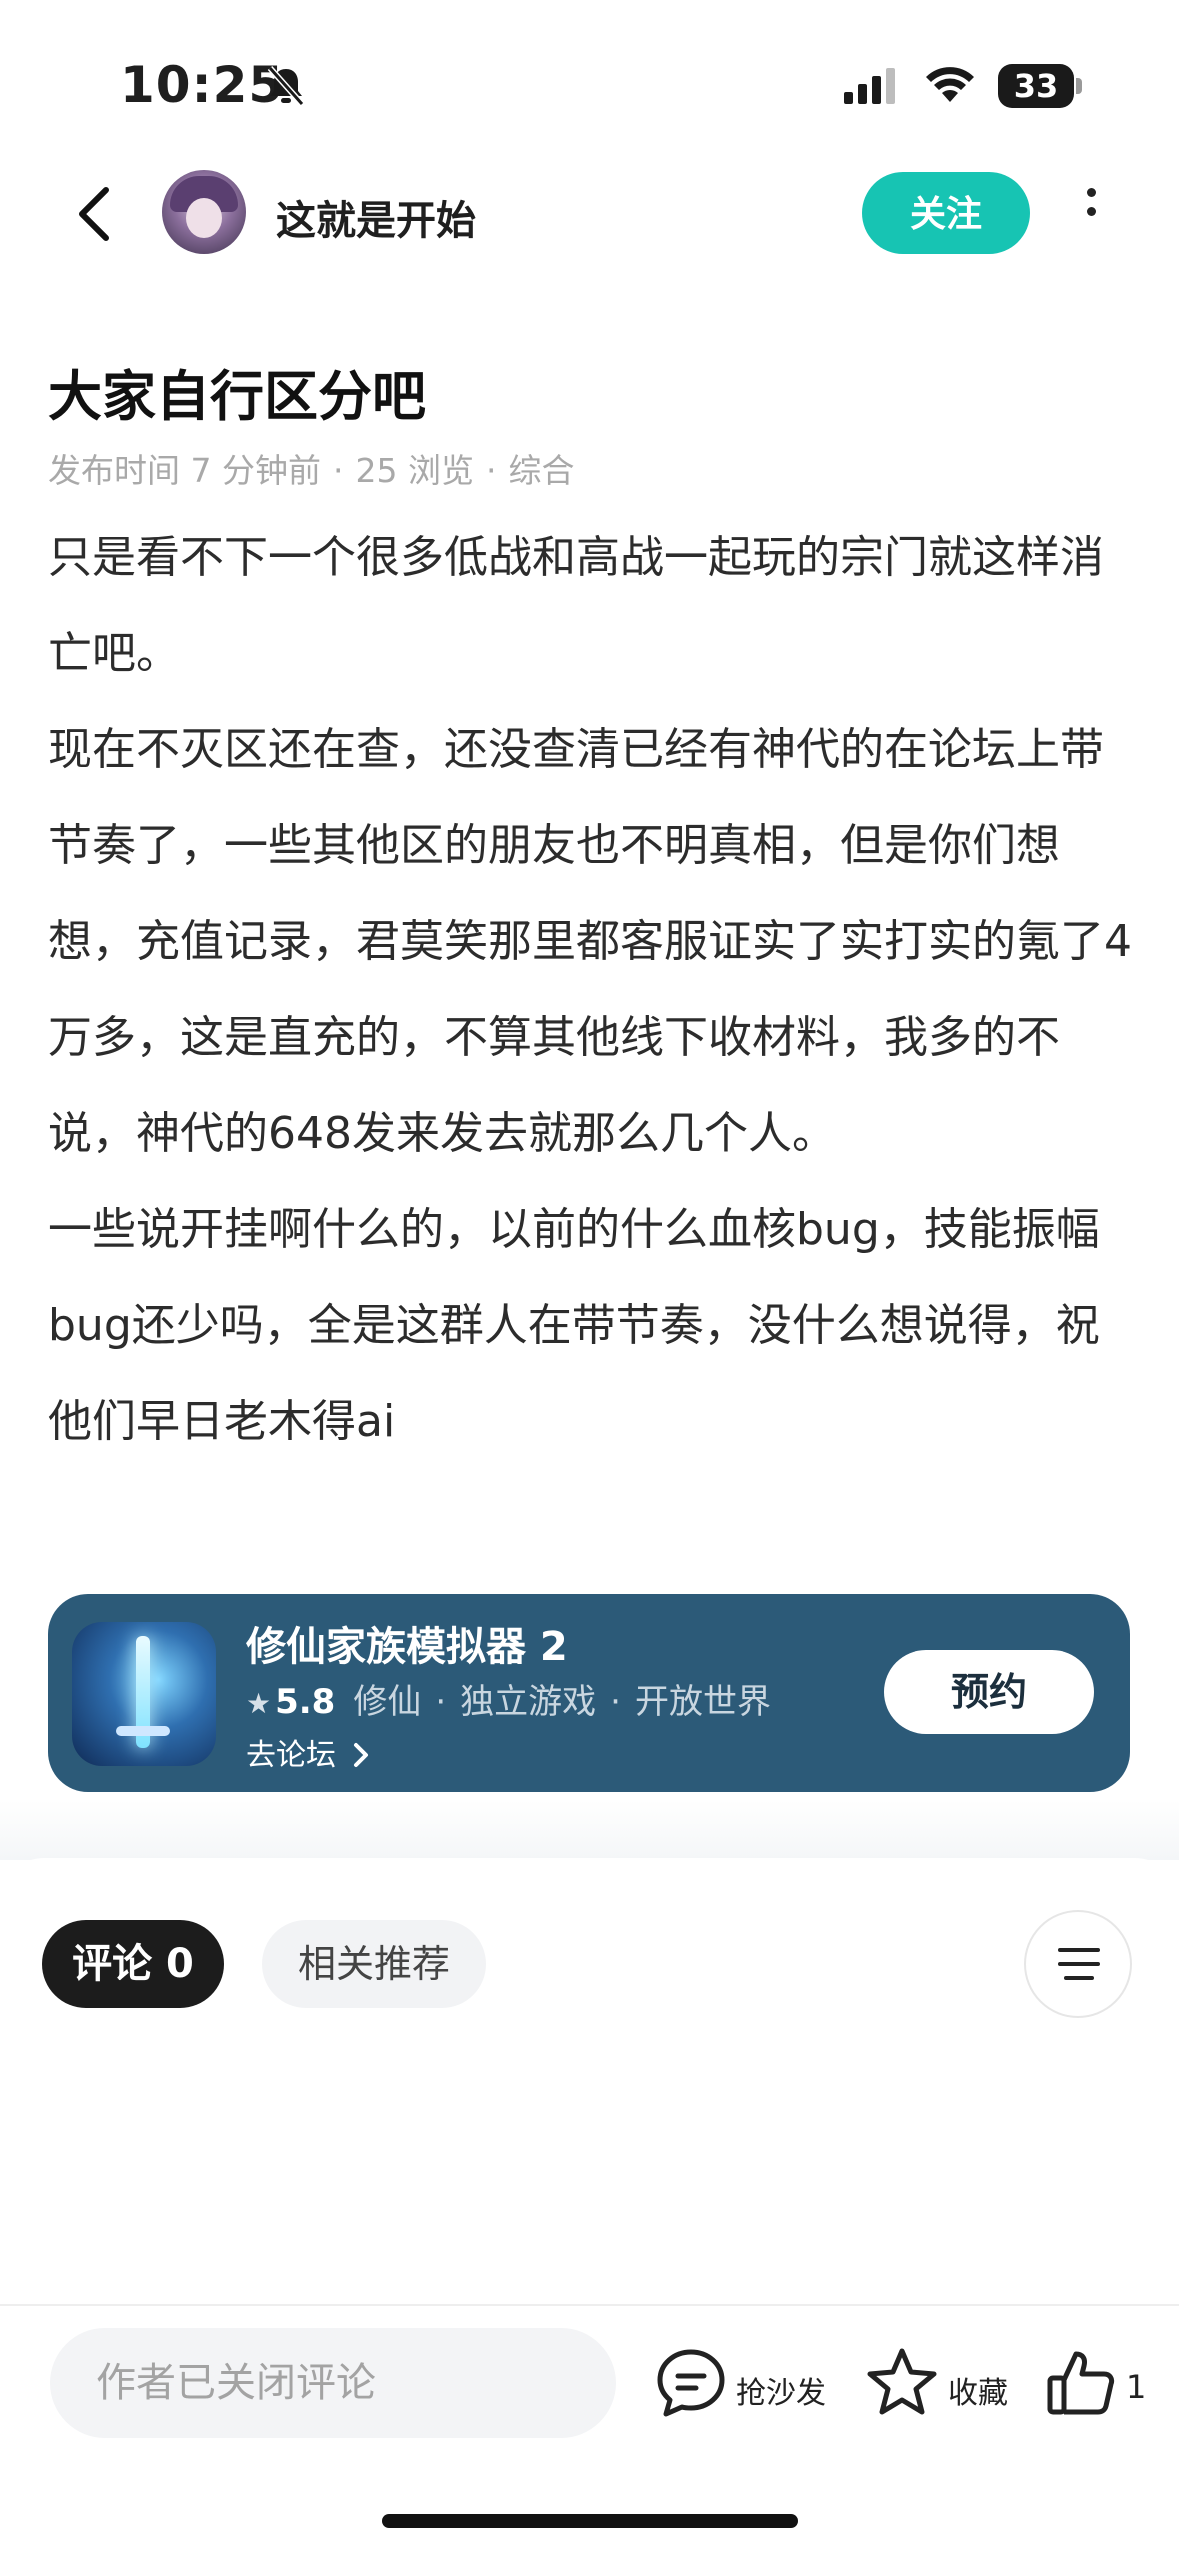  Describe the element at coordinates (589, 1830) in the screenshot. I see `section-fade` at that location.